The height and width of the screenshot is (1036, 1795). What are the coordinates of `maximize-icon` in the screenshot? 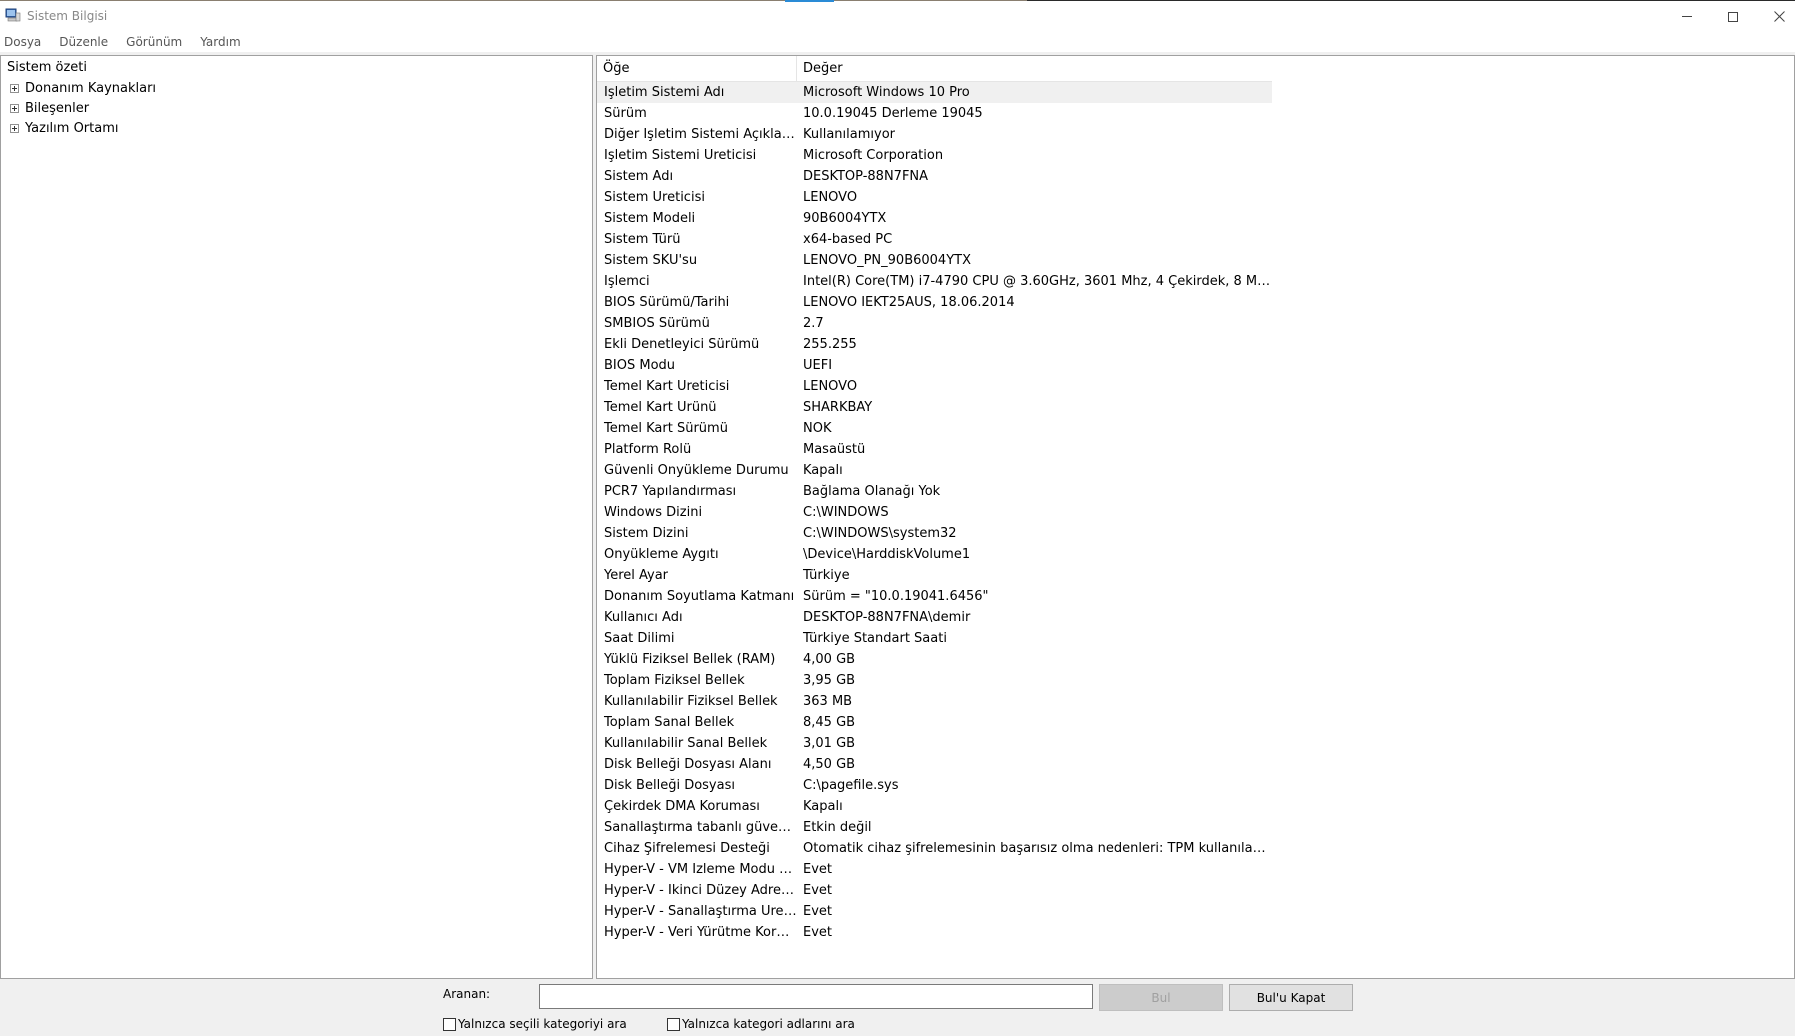 It's located at (1733, 16).